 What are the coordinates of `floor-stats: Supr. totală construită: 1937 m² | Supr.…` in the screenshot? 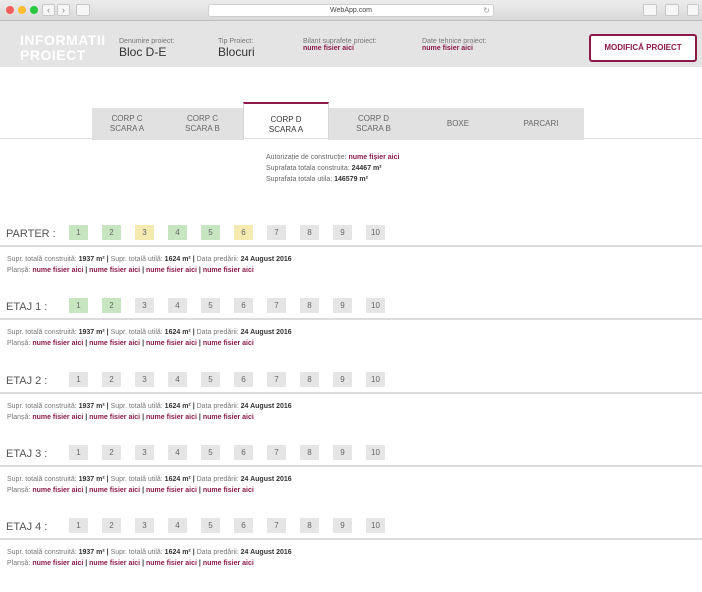 It's located at (149, 338).